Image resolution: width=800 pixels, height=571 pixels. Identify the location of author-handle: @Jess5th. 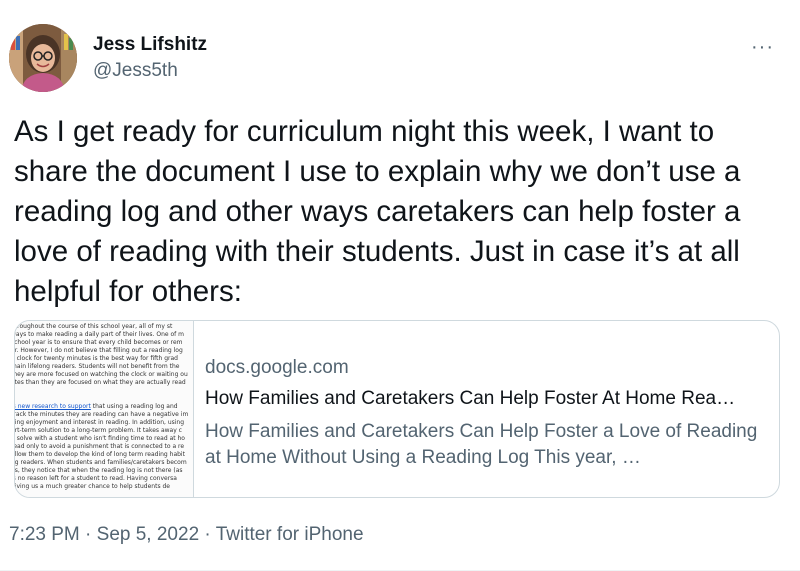
(135, 71).